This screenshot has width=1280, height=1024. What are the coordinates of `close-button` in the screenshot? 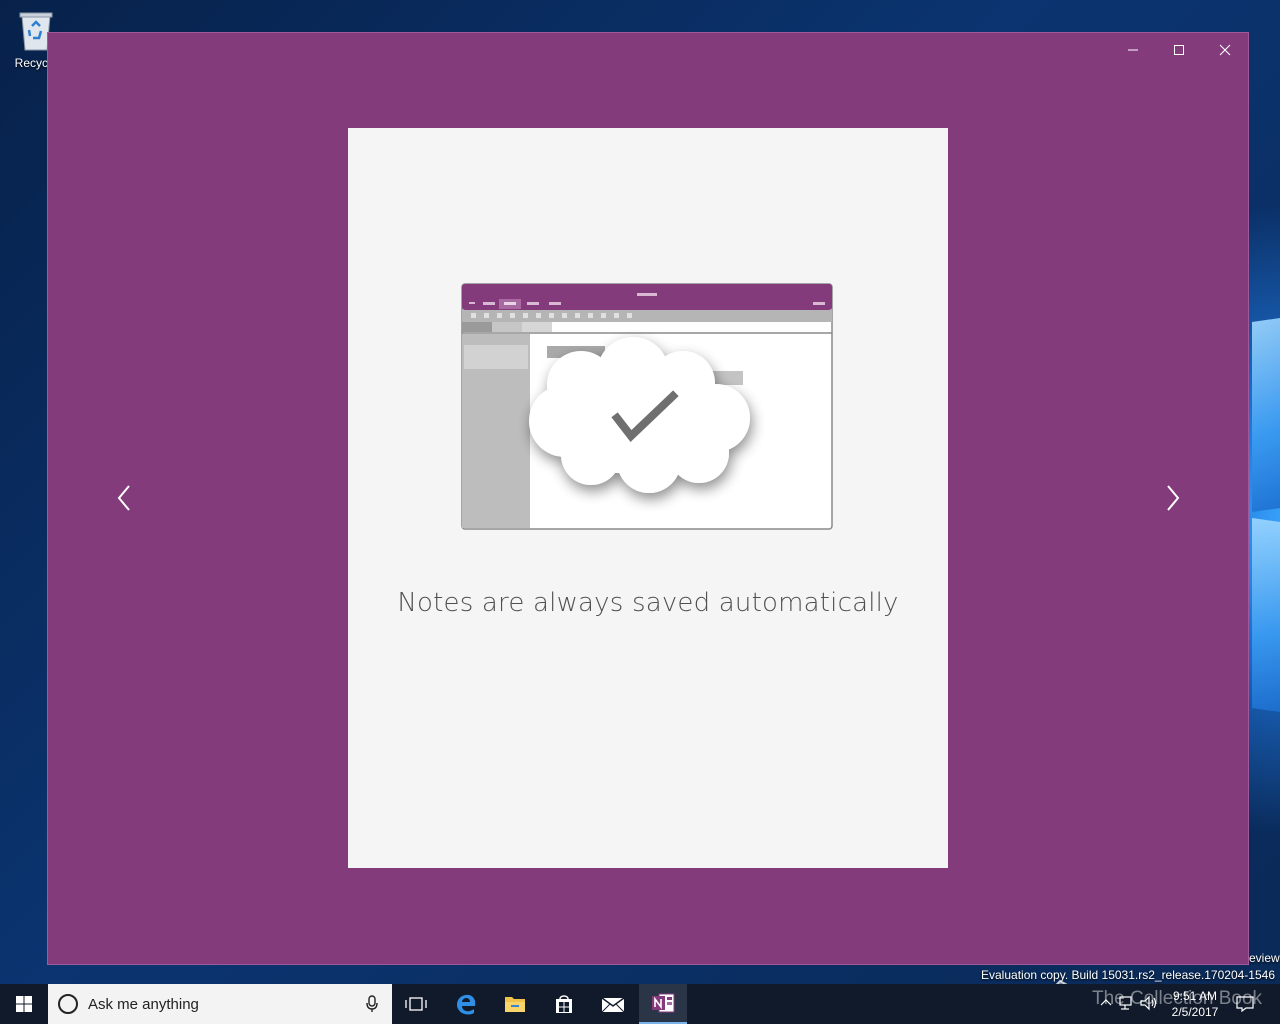 It's located at (1225, 50).